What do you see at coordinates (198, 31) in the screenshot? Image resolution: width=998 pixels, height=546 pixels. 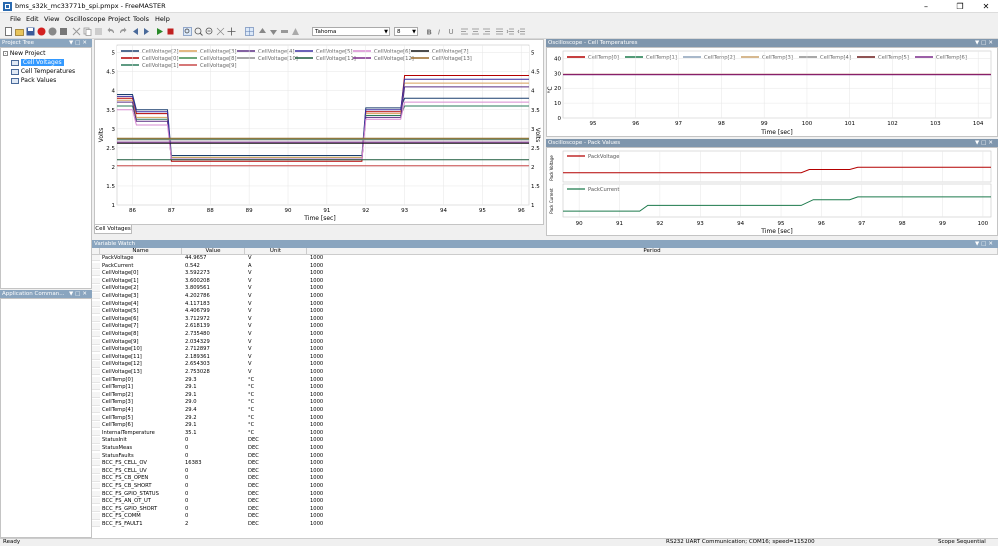 I see `zoom-in-icon` at bounding box center [198, 31].